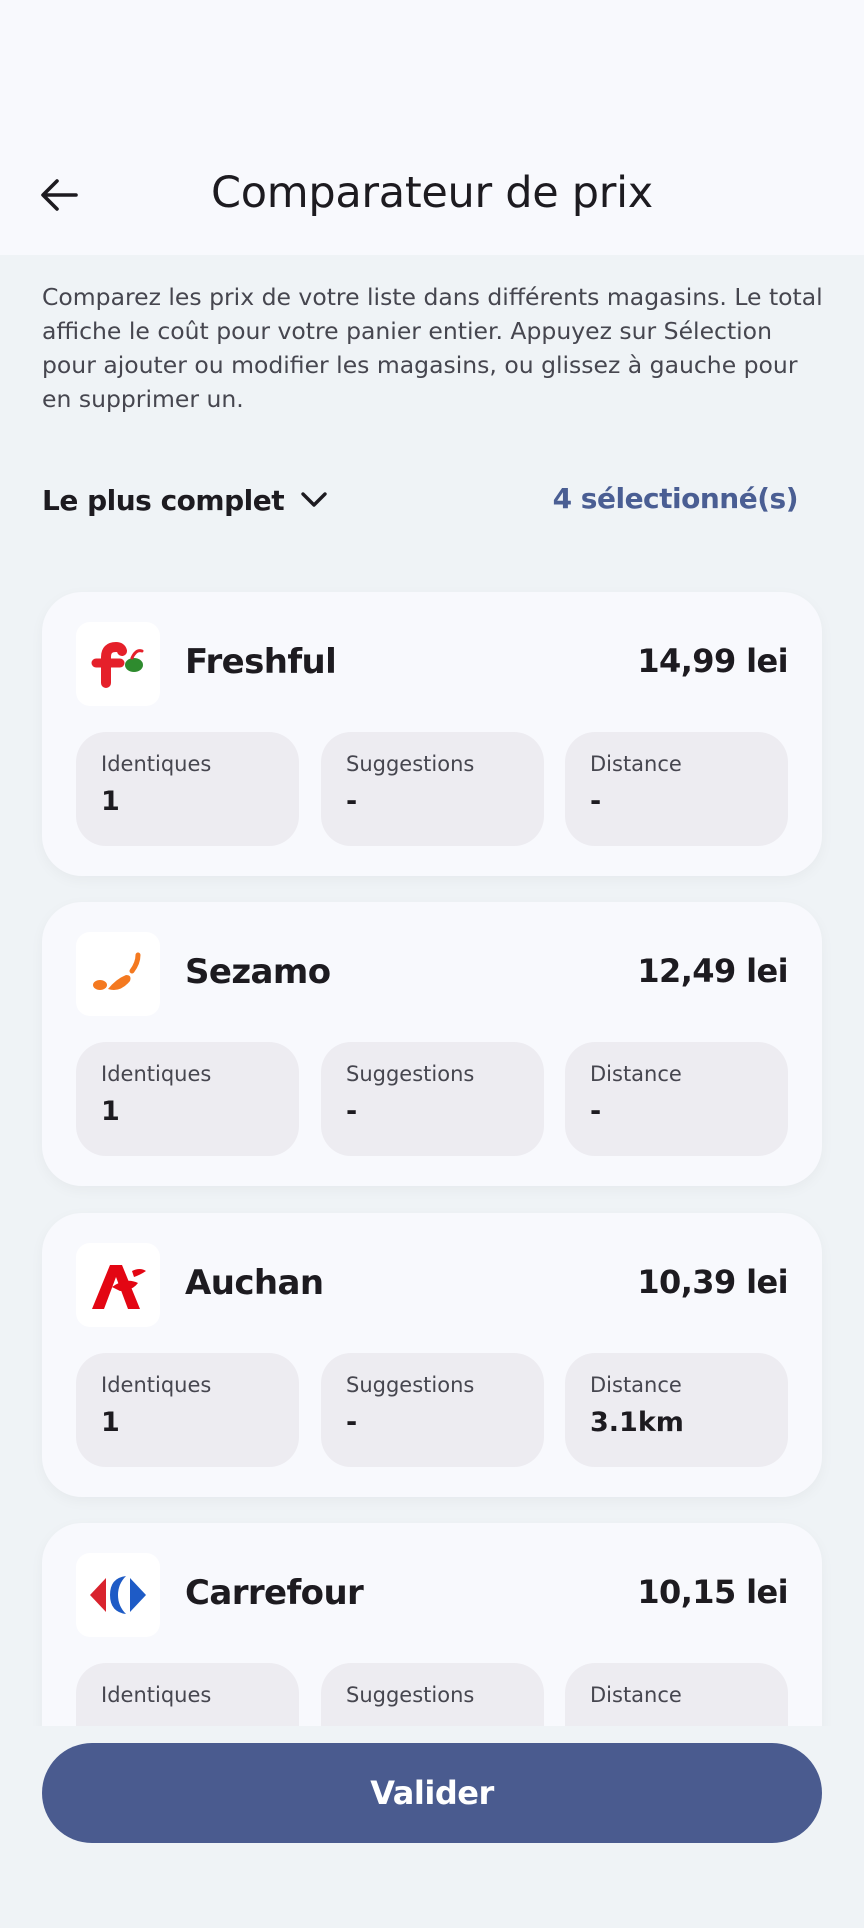 The width and height of the screenshot is (864, 1928). What do you see at coordinates (432, 193) in the screenshot?
I see `page-title: Comparateur de prix` at bounding box center [432, 193].